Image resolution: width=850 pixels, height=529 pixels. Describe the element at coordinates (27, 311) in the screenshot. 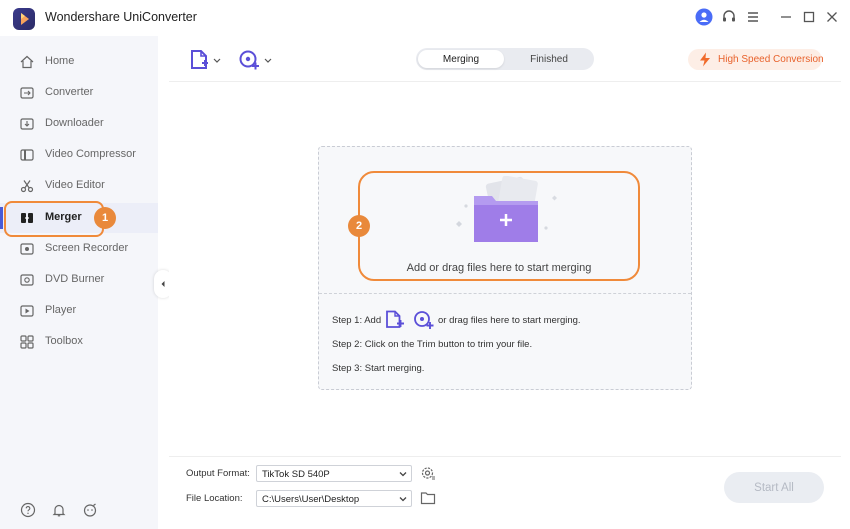

I see `play-icon` at that location.